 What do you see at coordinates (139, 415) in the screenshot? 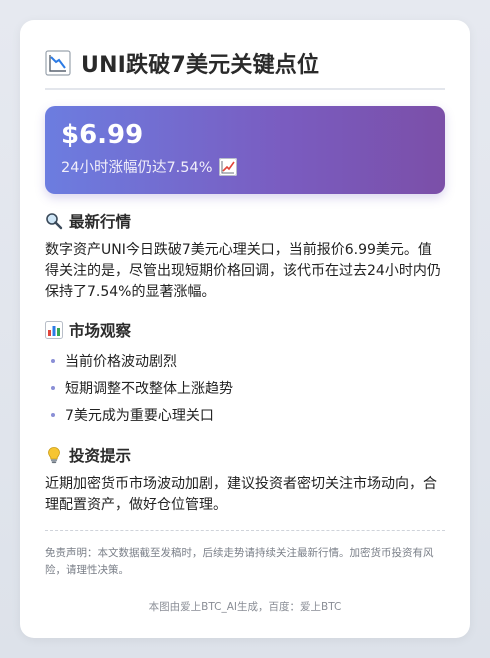
I see `list-item-text: 7美元成为重要心理关口` at bounding box center [139, 415].